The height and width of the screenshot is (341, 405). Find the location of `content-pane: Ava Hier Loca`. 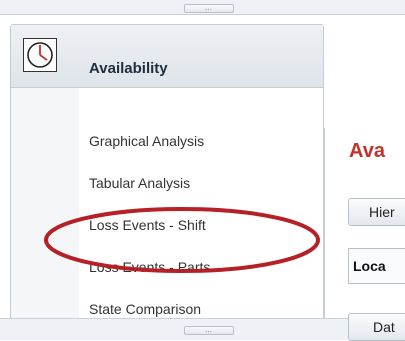

content-pane: Ava Hier Loca is located at coordinates (364, 223).